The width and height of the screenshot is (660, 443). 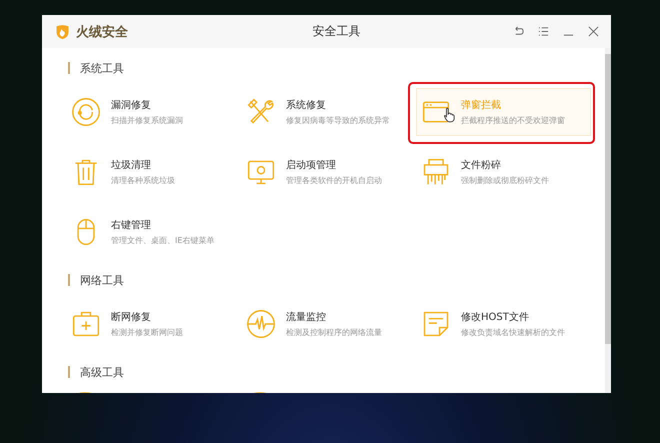 What do you see at coordinates (162, 240) in the screenshot?
I see `tool-description: 管理文件、桌面、IE右键菜单` at bounding box center [162, 240].